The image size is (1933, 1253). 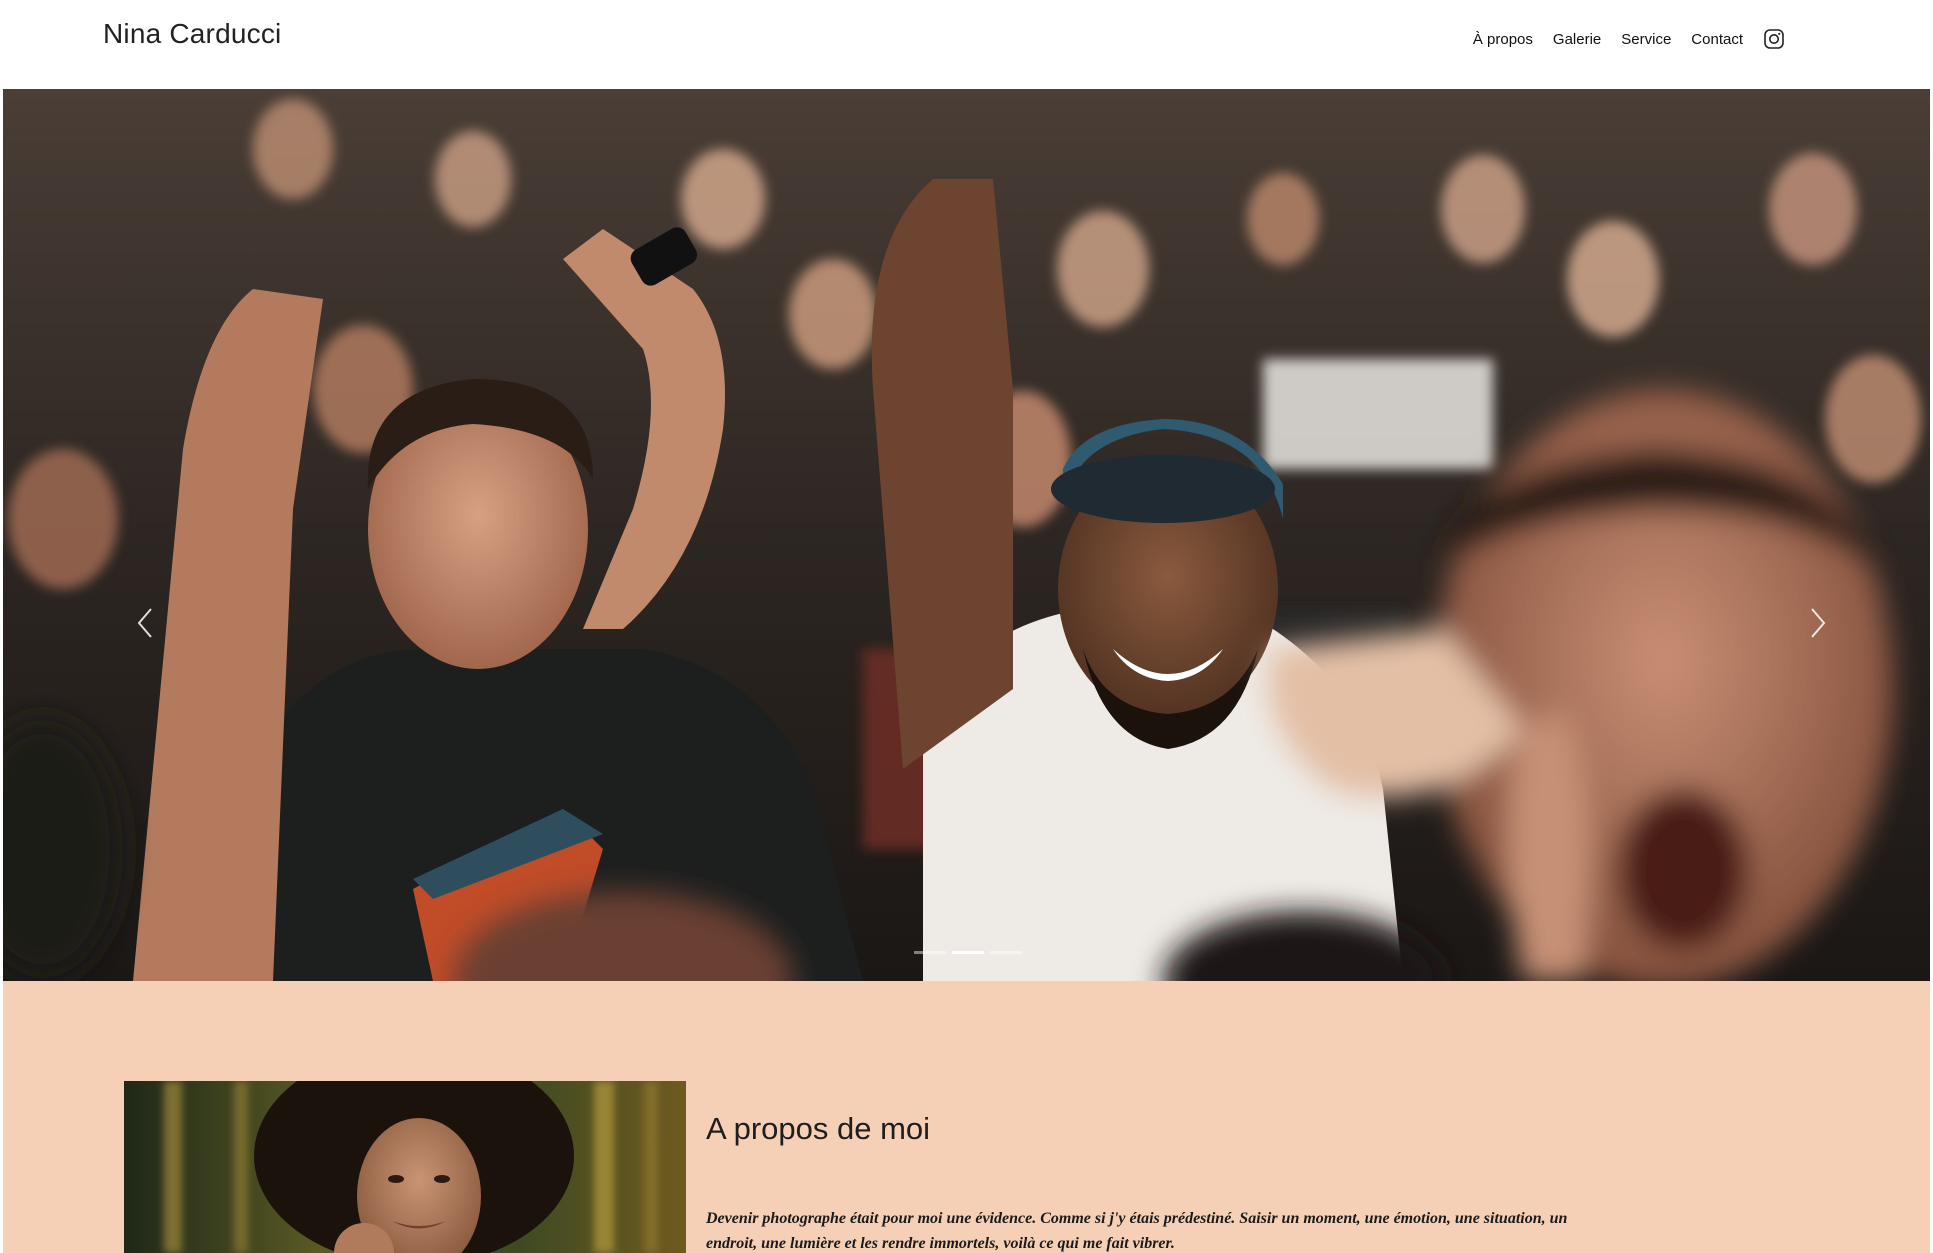 I want to click on carousel-prev-icon, so click(x=146, y=623).